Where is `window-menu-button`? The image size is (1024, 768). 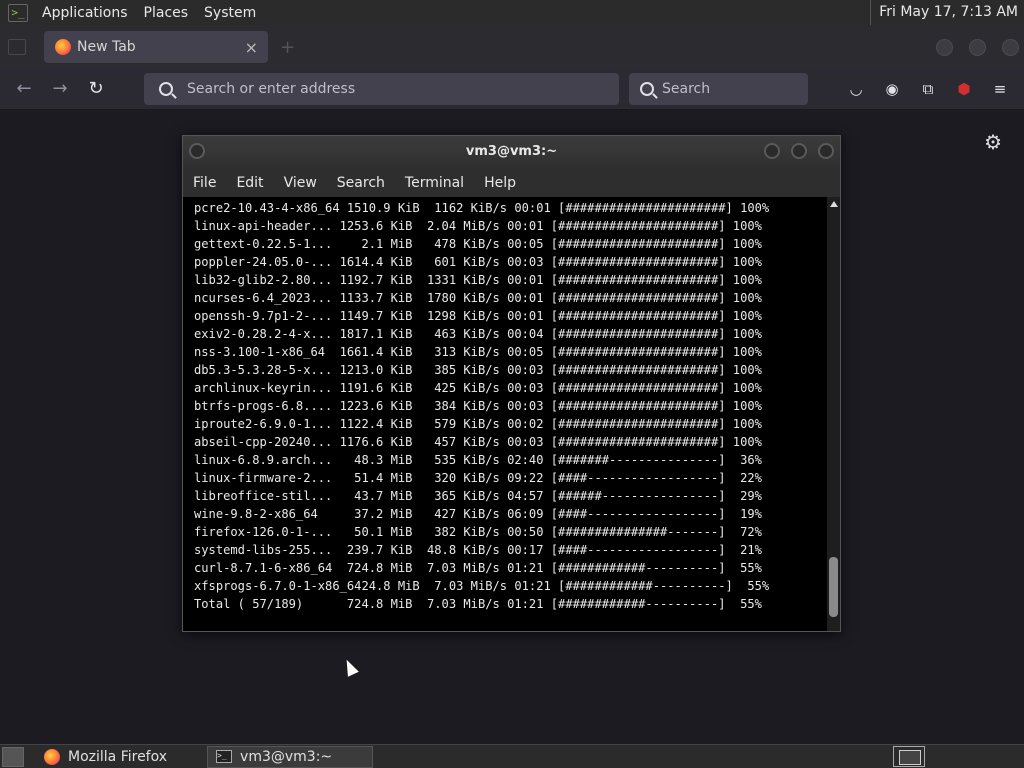 window-menu-button is located at coordinates (197, 151).